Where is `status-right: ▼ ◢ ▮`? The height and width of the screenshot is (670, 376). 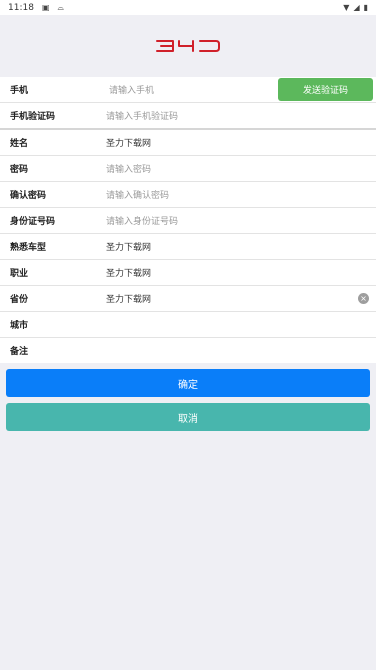
status-right: ▼ ◢ ▮ is located at coordinates (355, 7).